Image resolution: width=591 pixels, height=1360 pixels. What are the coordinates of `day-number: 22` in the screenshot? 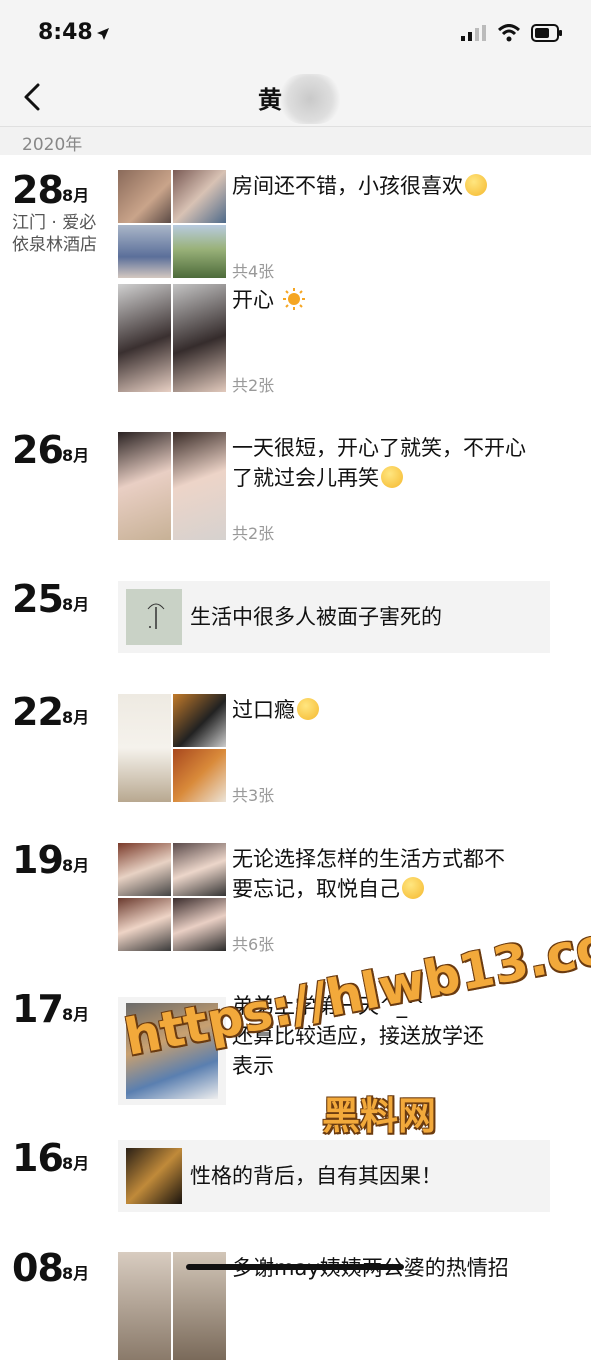 It's located at (38, 712).